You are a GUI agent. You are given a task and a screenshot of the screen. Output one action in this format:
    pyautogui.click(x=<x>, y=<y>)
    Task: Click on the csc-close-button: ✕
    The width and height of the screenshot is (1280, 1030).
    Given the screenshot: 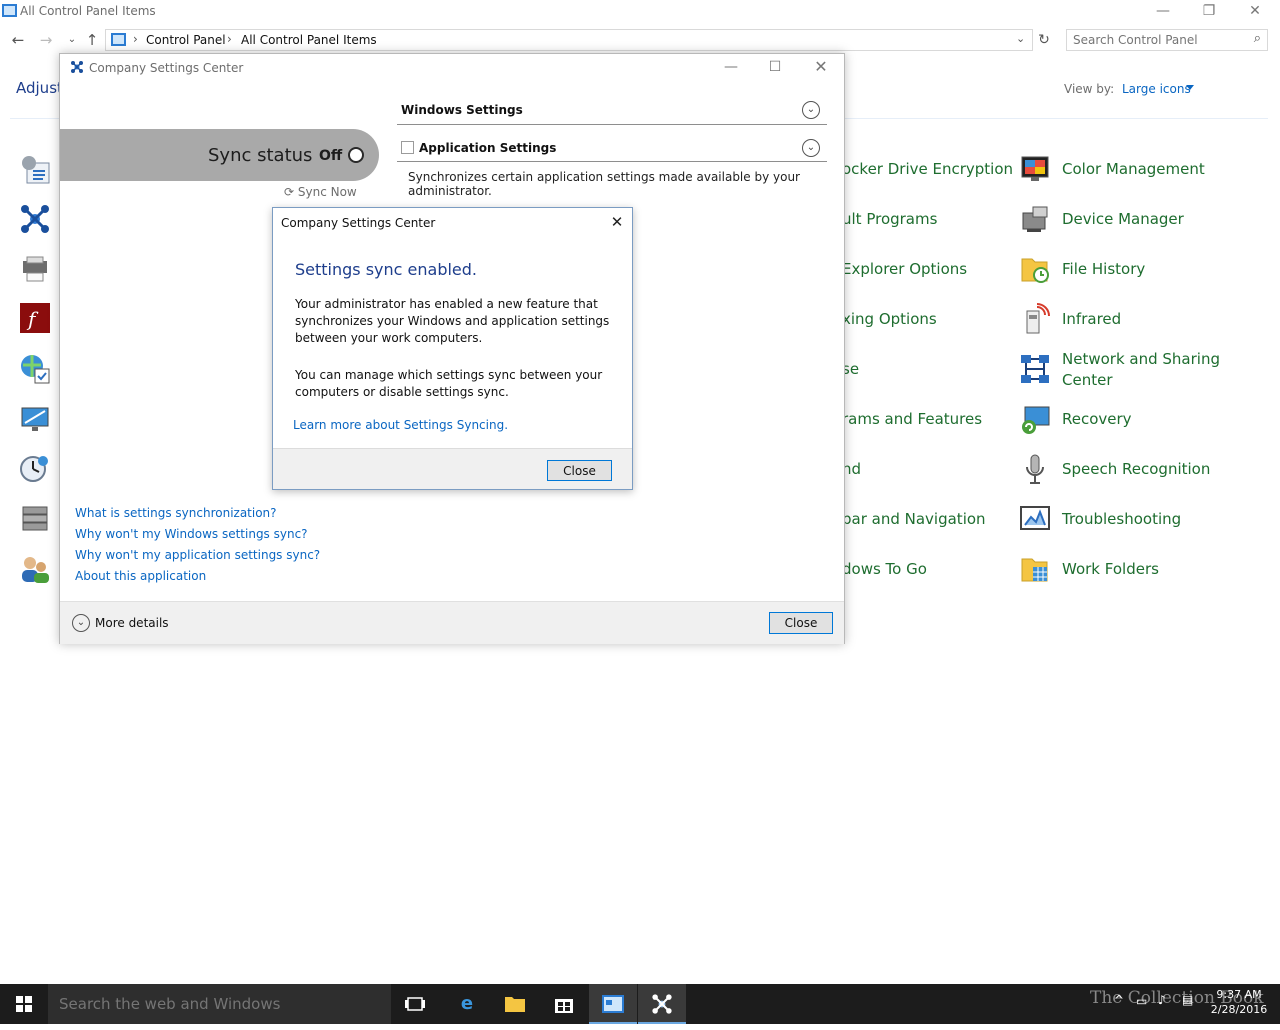 What is the action you would take?
    pyautogui.click(x=821, y=68)
    